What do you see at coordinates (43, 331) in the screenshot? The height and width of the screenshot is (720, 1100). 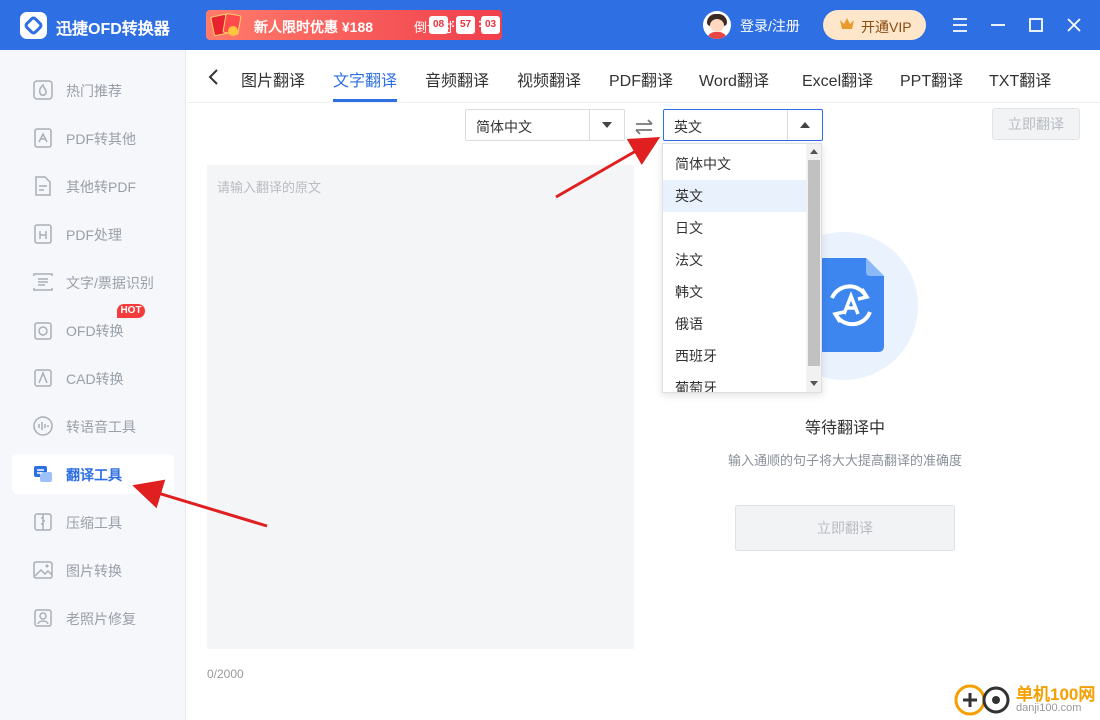 I see `ofd-icon` at bounding box center [43, 331].